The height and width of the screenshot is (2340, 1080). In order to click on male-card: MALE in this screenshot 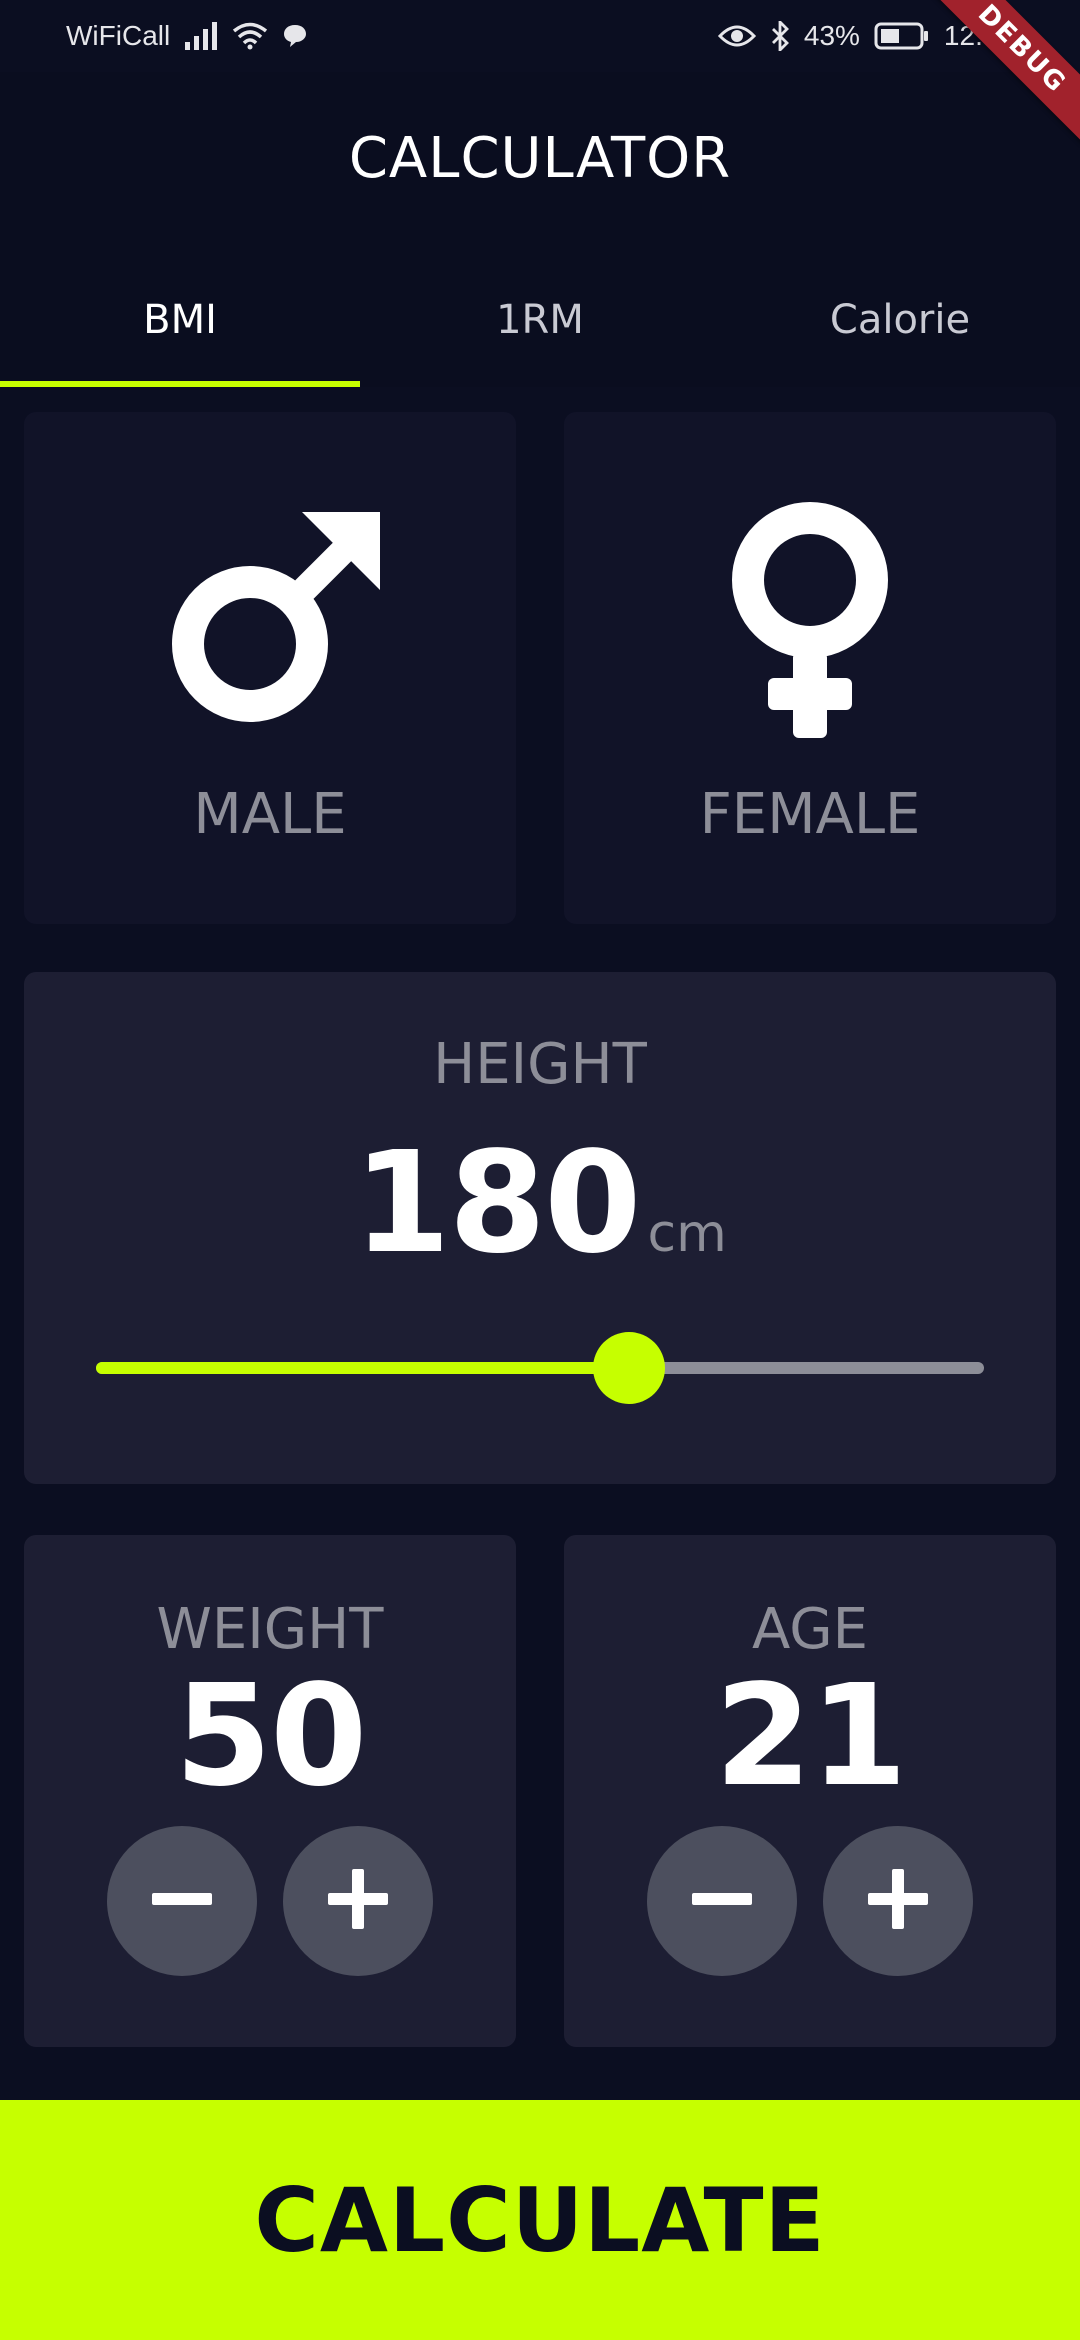, I will do `click(270, 668)`.